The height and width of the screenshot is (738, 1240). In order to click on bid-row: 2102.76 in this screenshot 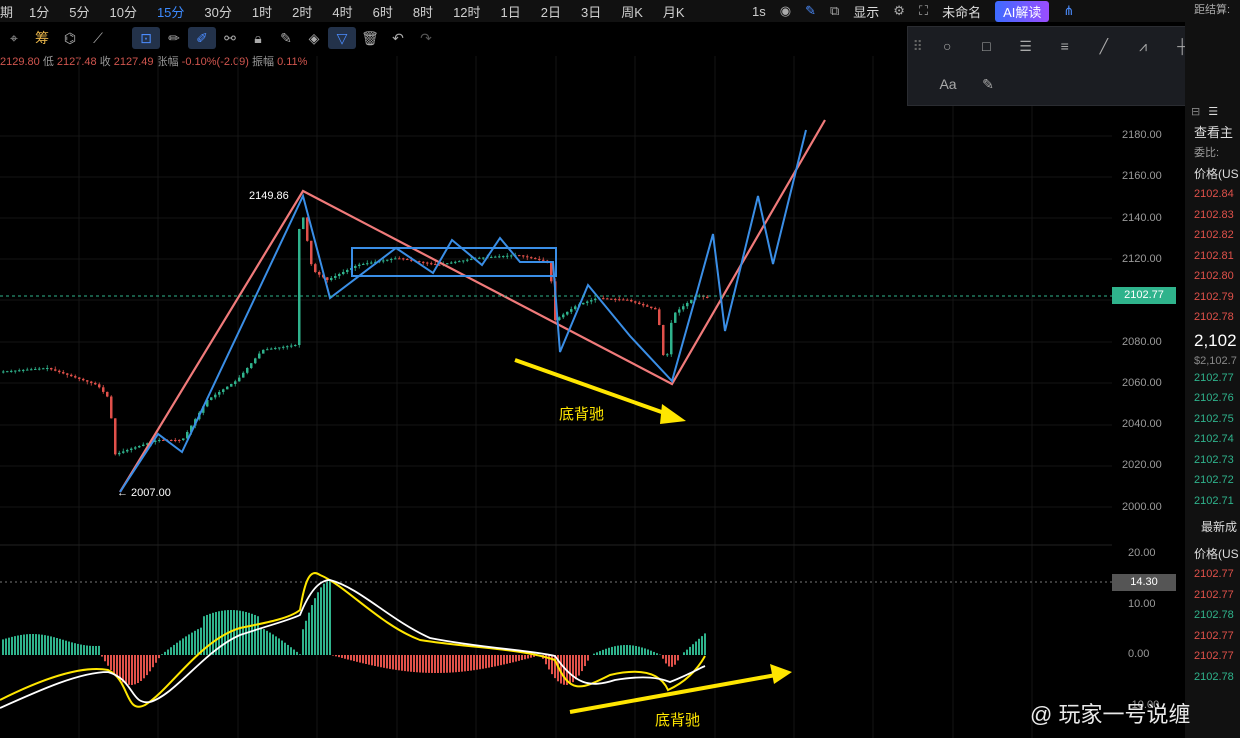, I will do `click(1212, 398)`.